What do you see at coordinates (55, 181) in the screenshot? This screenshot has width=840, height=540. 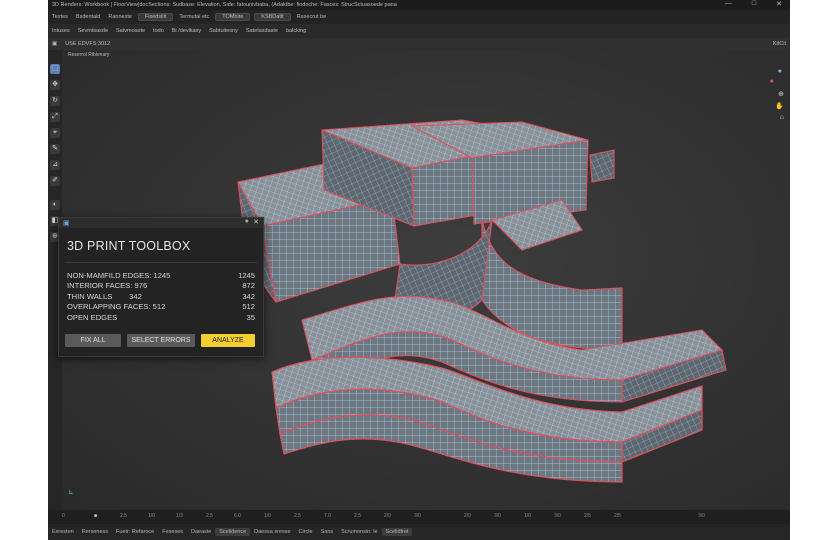 I see `annotate-icon: ✐` at bounding box center [55, 181].